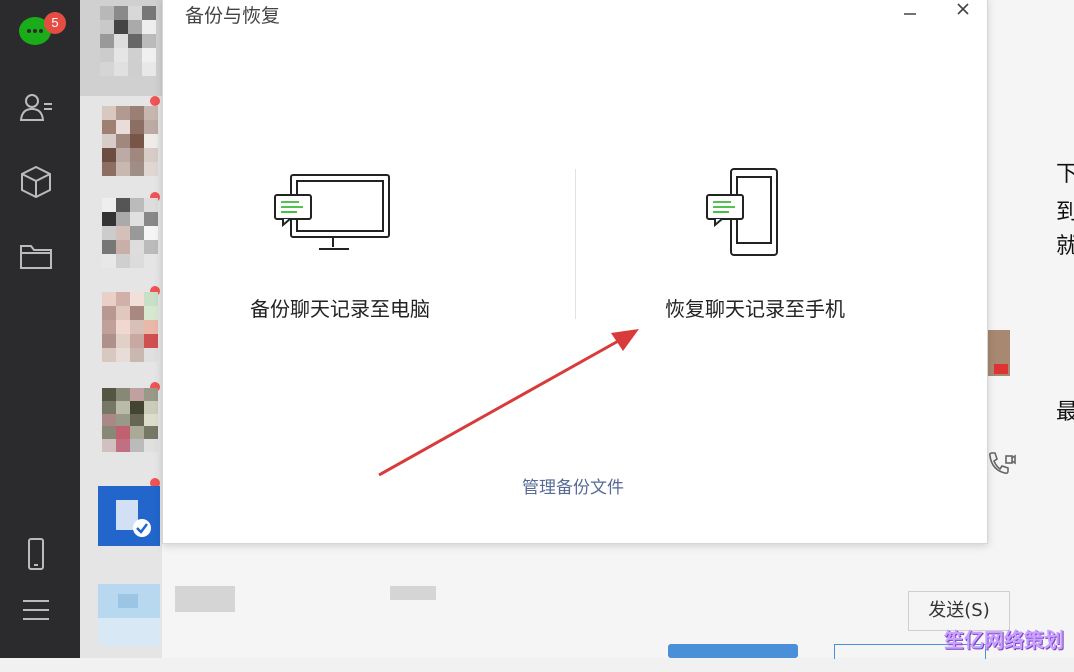 The image size is (1074, 672). Describe the element at coordinates (963, 11) in the screenshot. I see `close-icon` at that location.